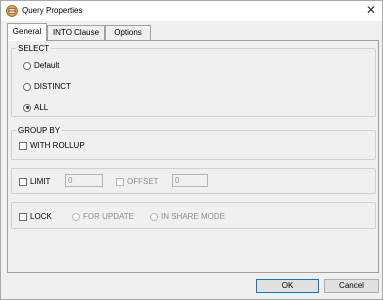  I want to click on select-group-label: SELECT, so click(34, 48).